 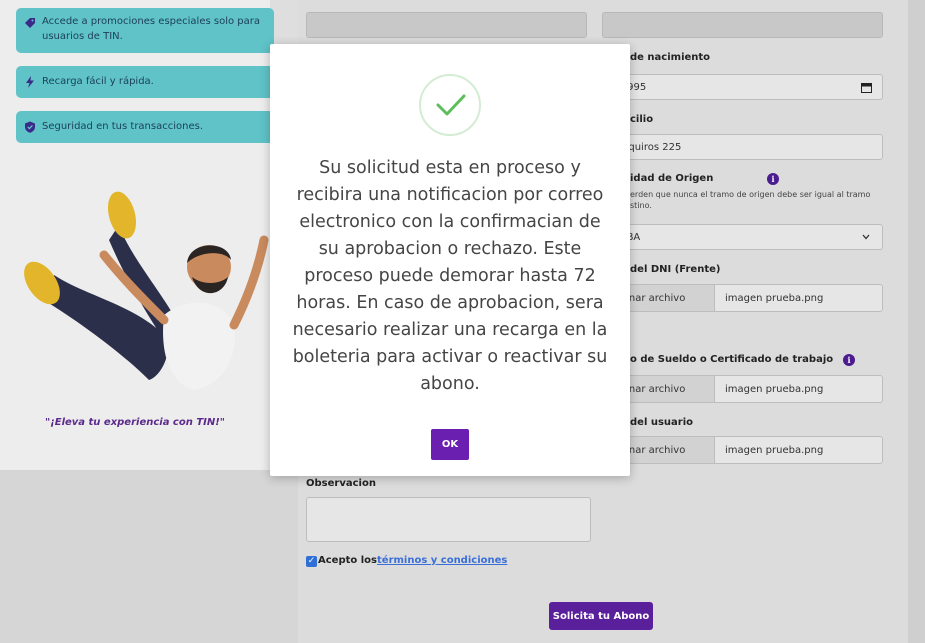 What do you see at coordinates (798, 389) in the screenshot?
I see `salary-file-name: imagen prueba.png` at bounding box center [798, 389].